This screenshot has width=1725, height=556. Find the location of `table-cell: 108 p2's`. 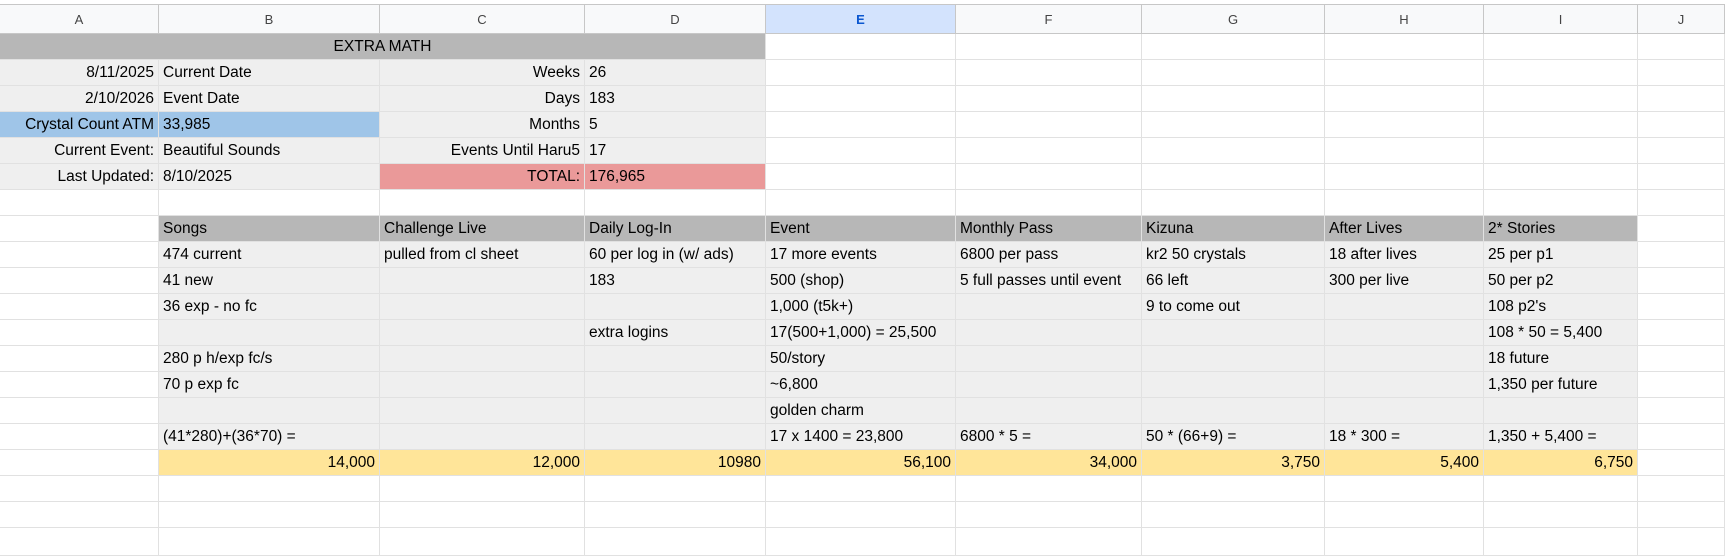

table-cell: 108 p2's is located at coordinates (1561, 307).